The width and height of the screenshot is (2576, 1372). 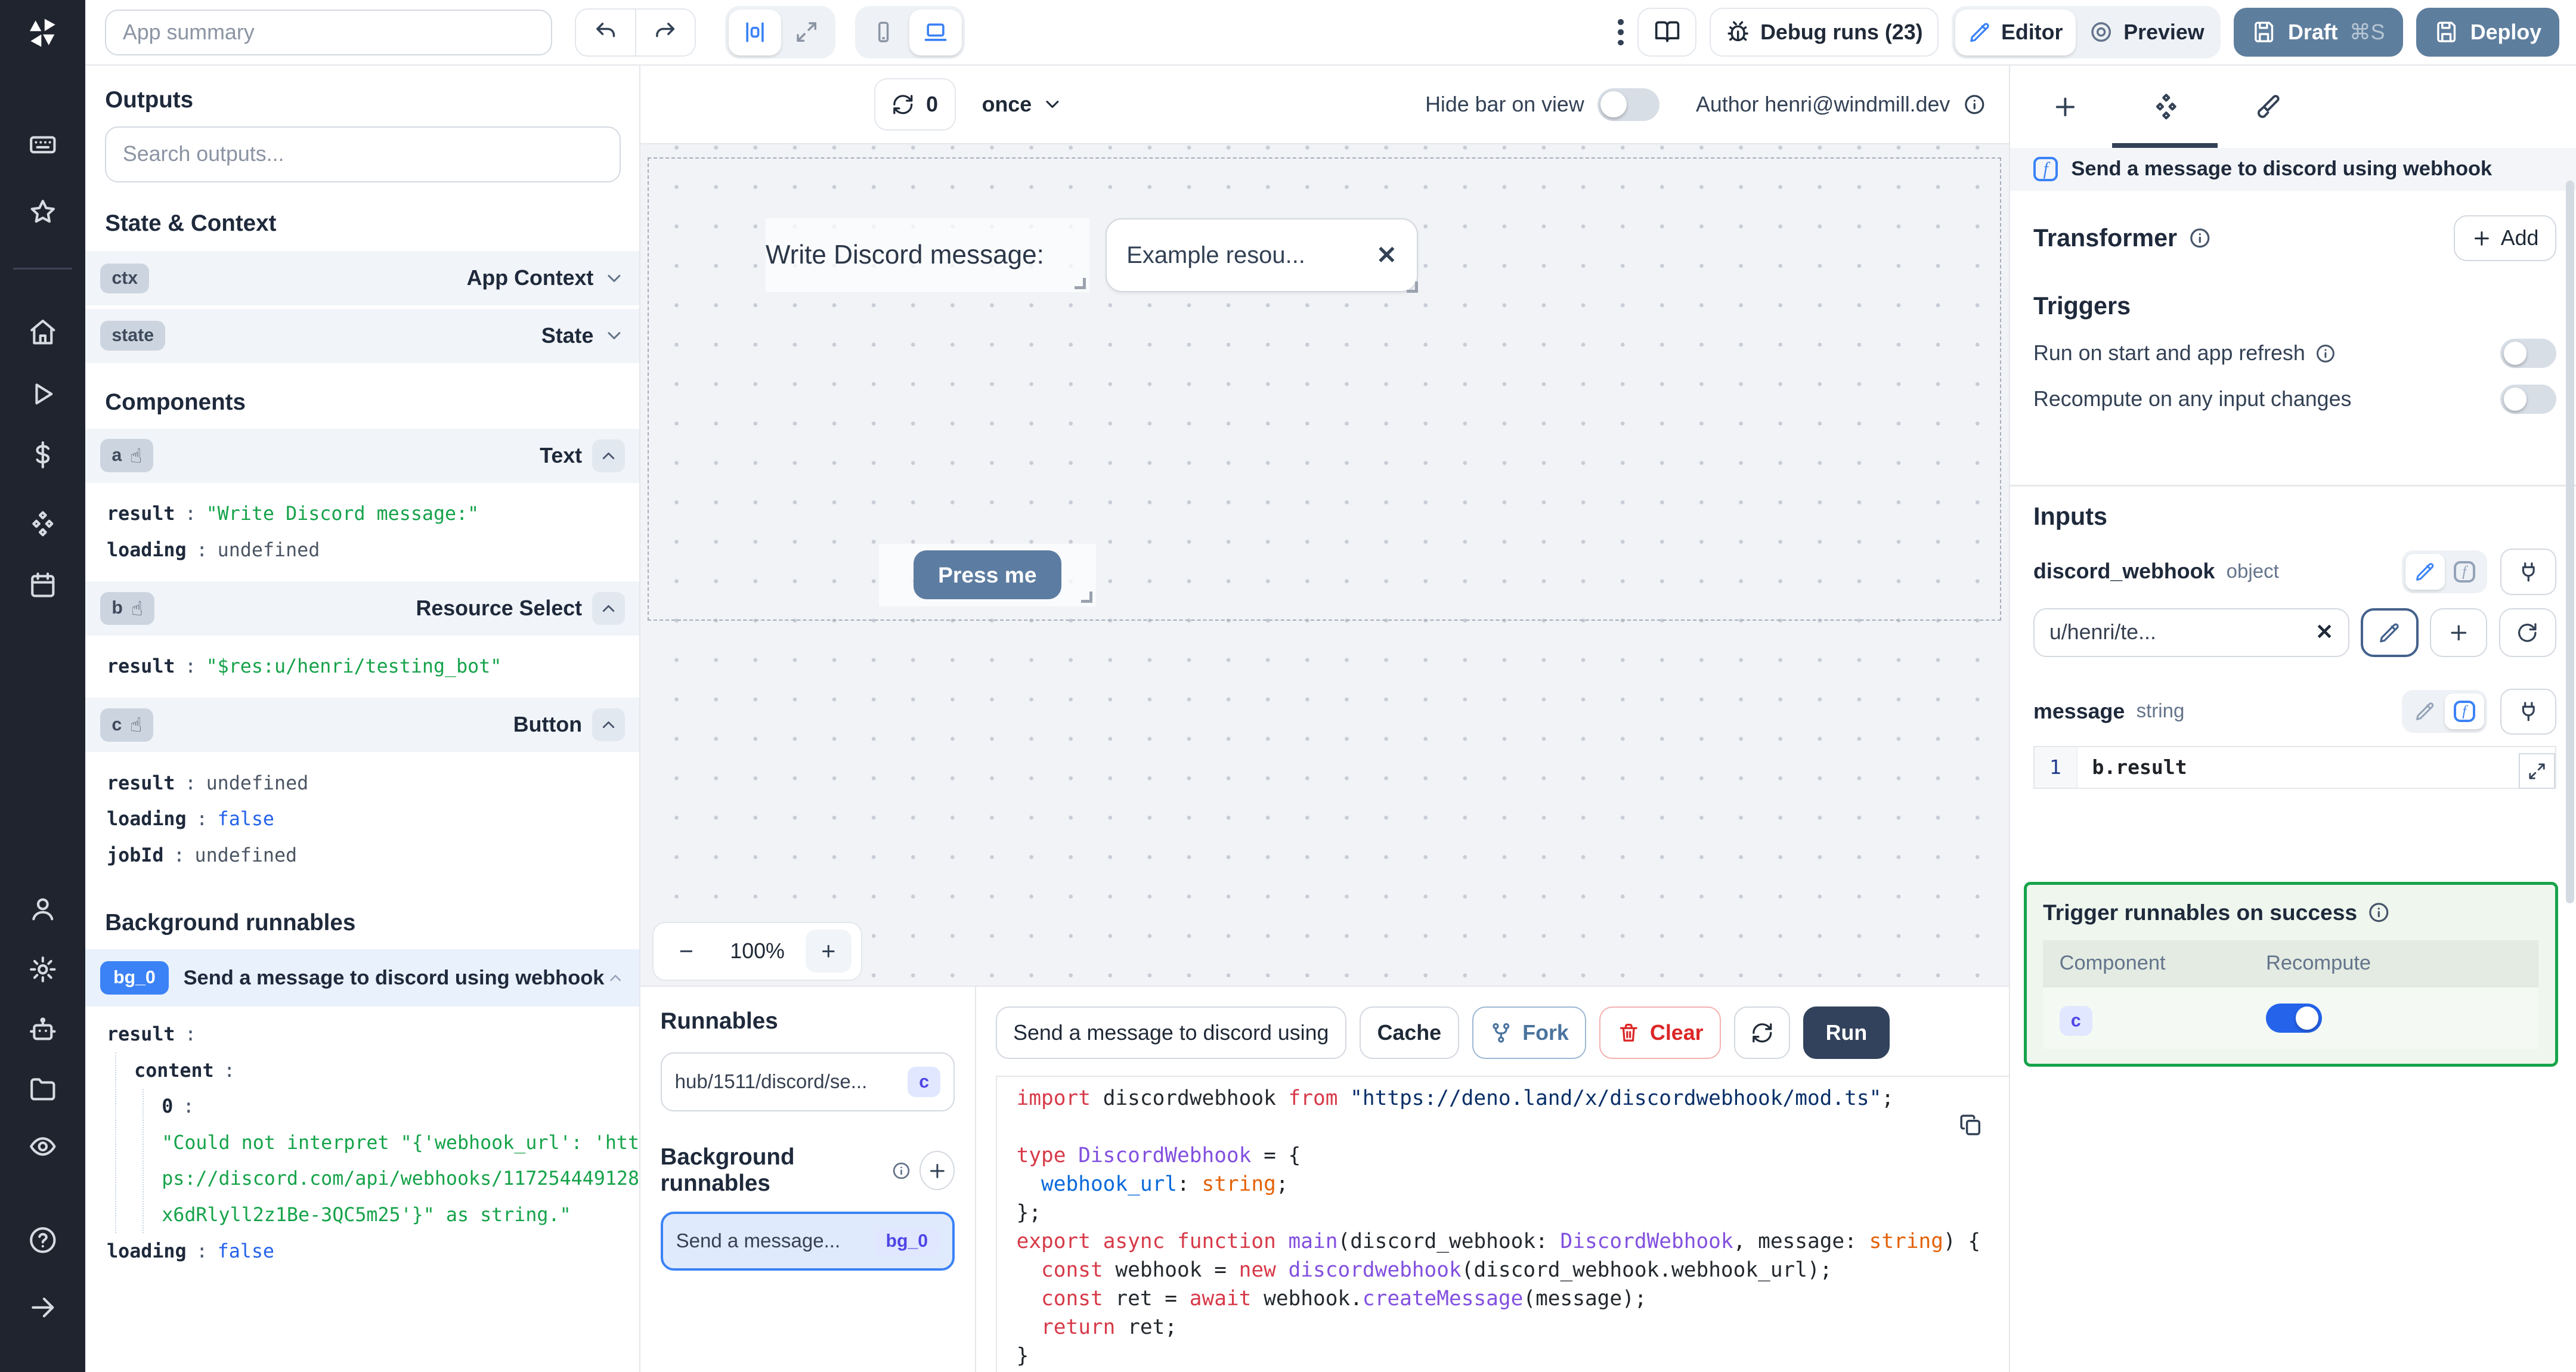 I want to click on desktop-view-button, so click(x=936, y=32).